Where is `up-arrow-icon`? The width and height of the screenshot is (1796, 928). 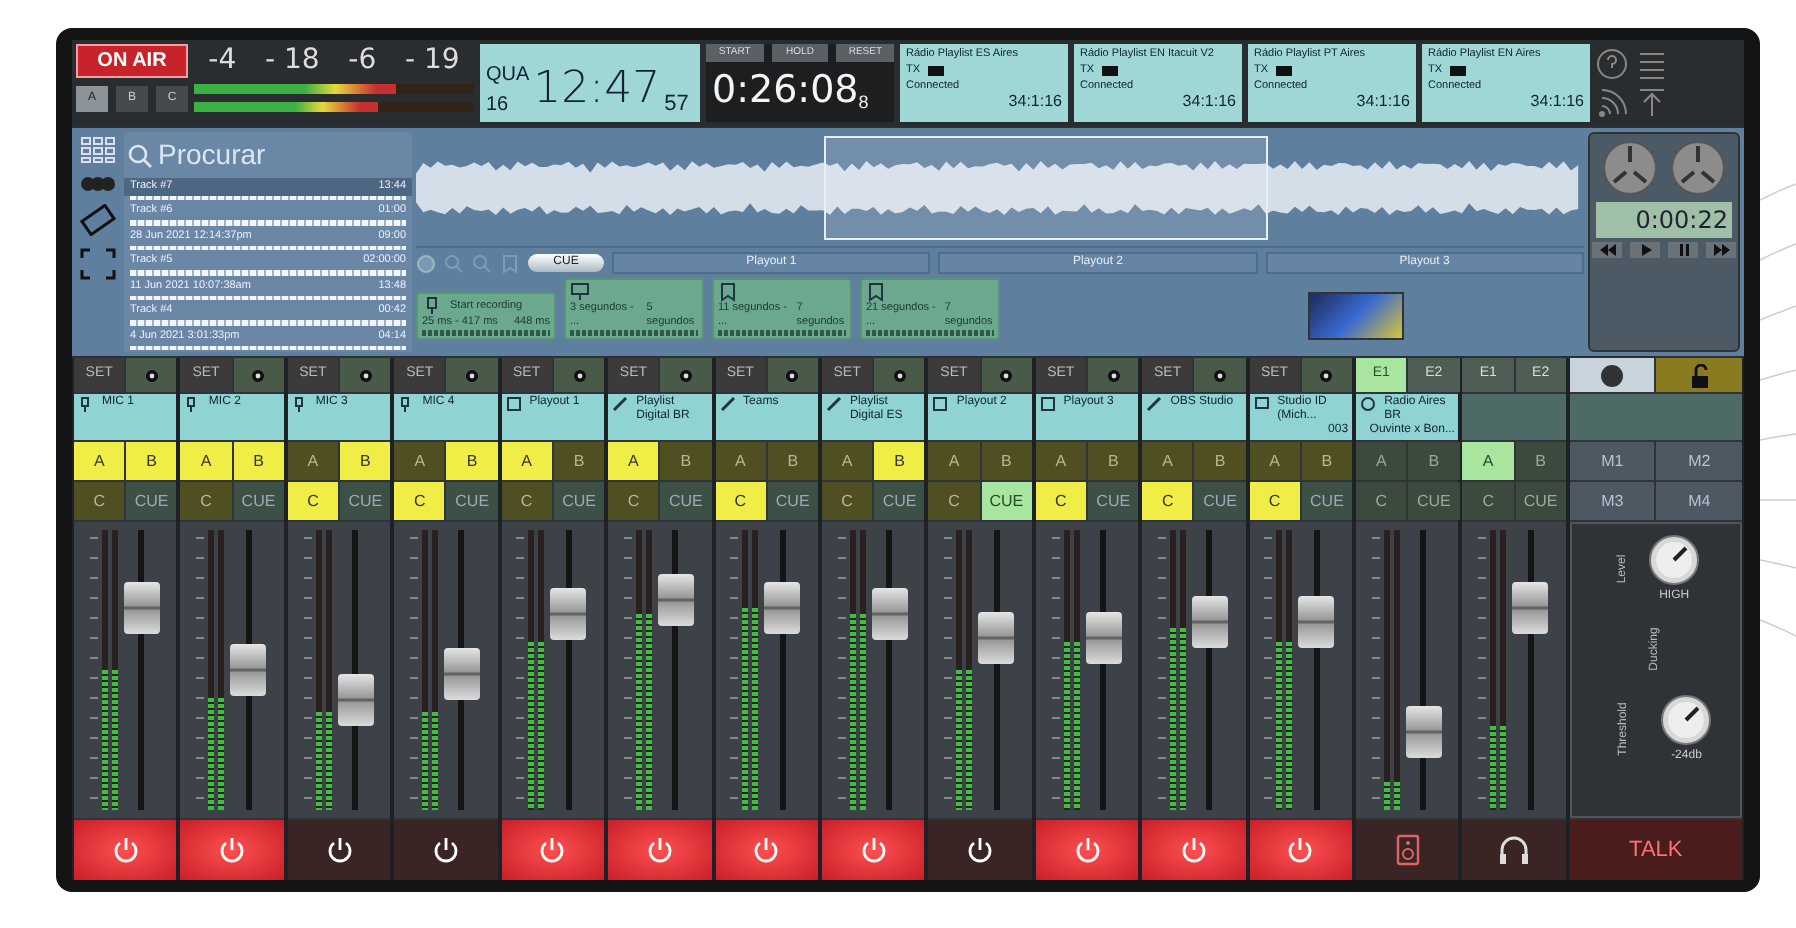 up-arrow-icon is located at coordinates (1652, 103).